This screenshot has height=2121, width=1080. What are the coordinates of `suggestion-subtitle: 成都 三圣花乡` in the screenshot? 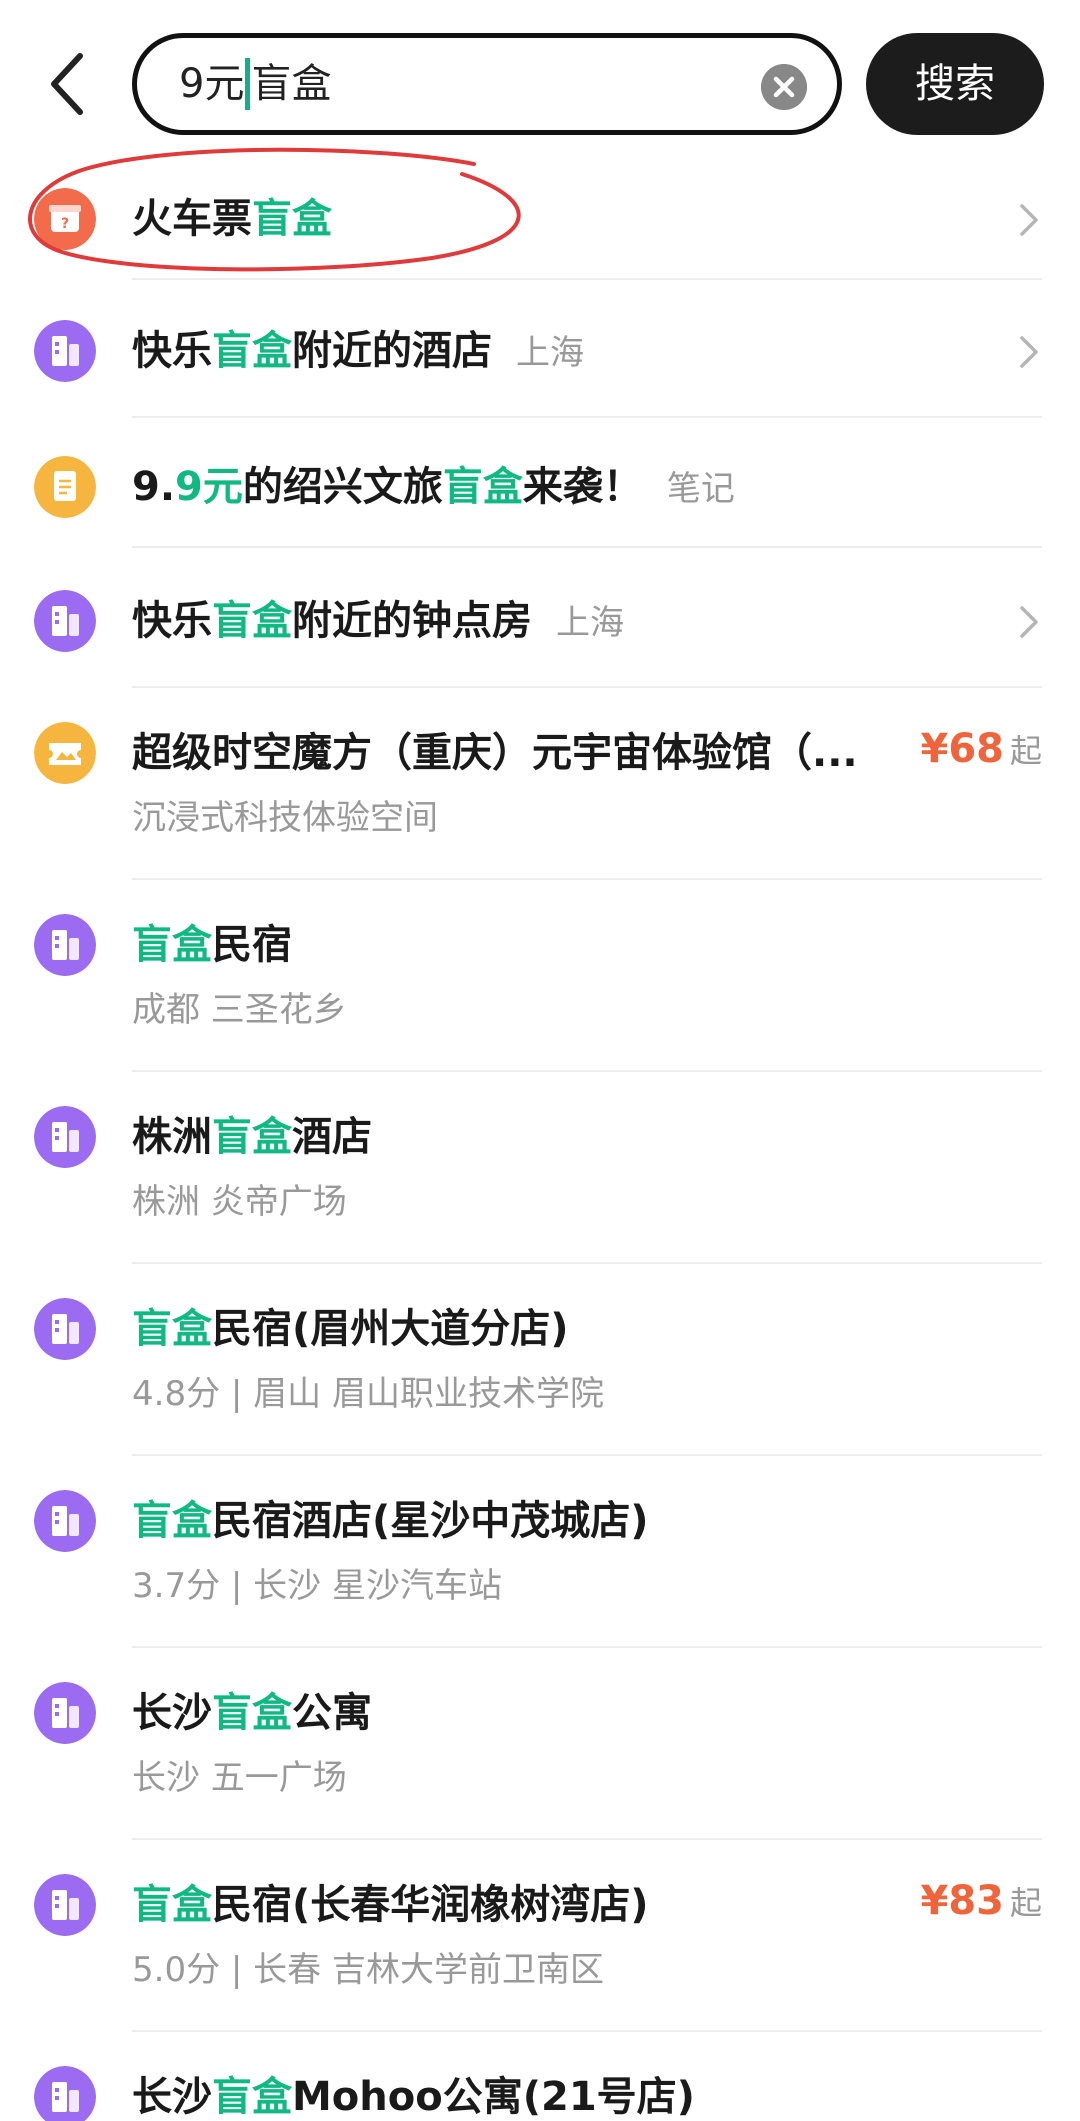 It's located at (239, 1010).